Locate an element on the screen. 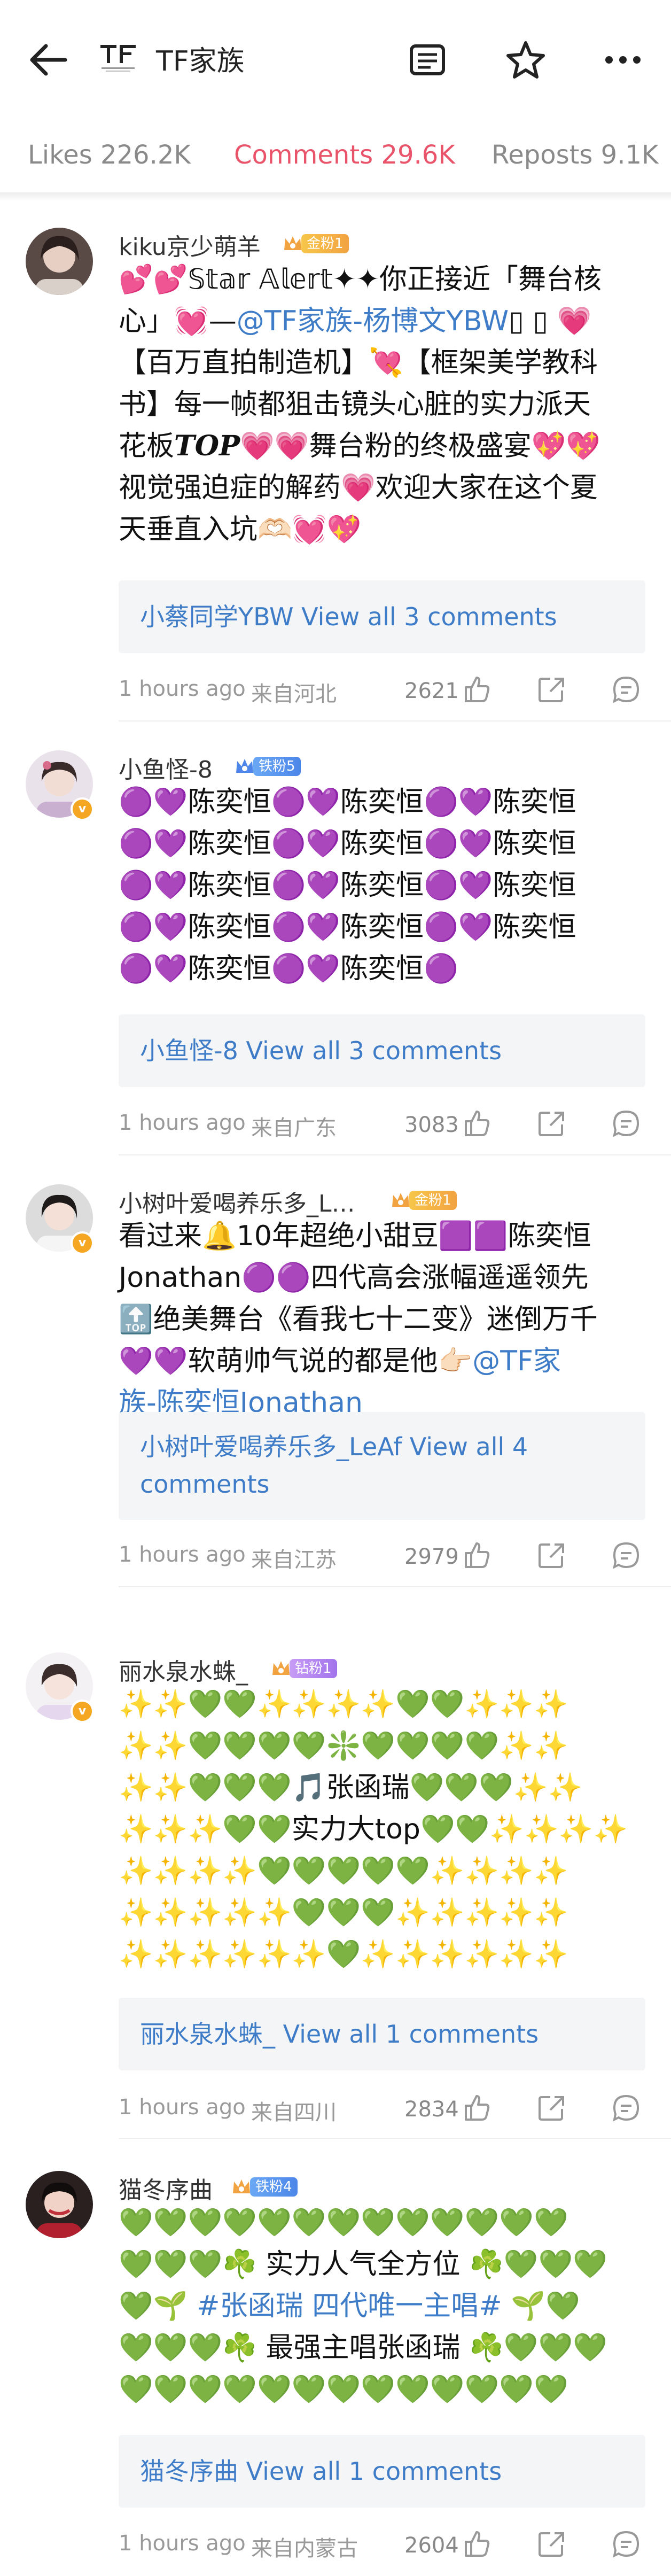  reply-preview: 小鱼怪-8 View all 3 comments is located at coordinates (382, 1050).